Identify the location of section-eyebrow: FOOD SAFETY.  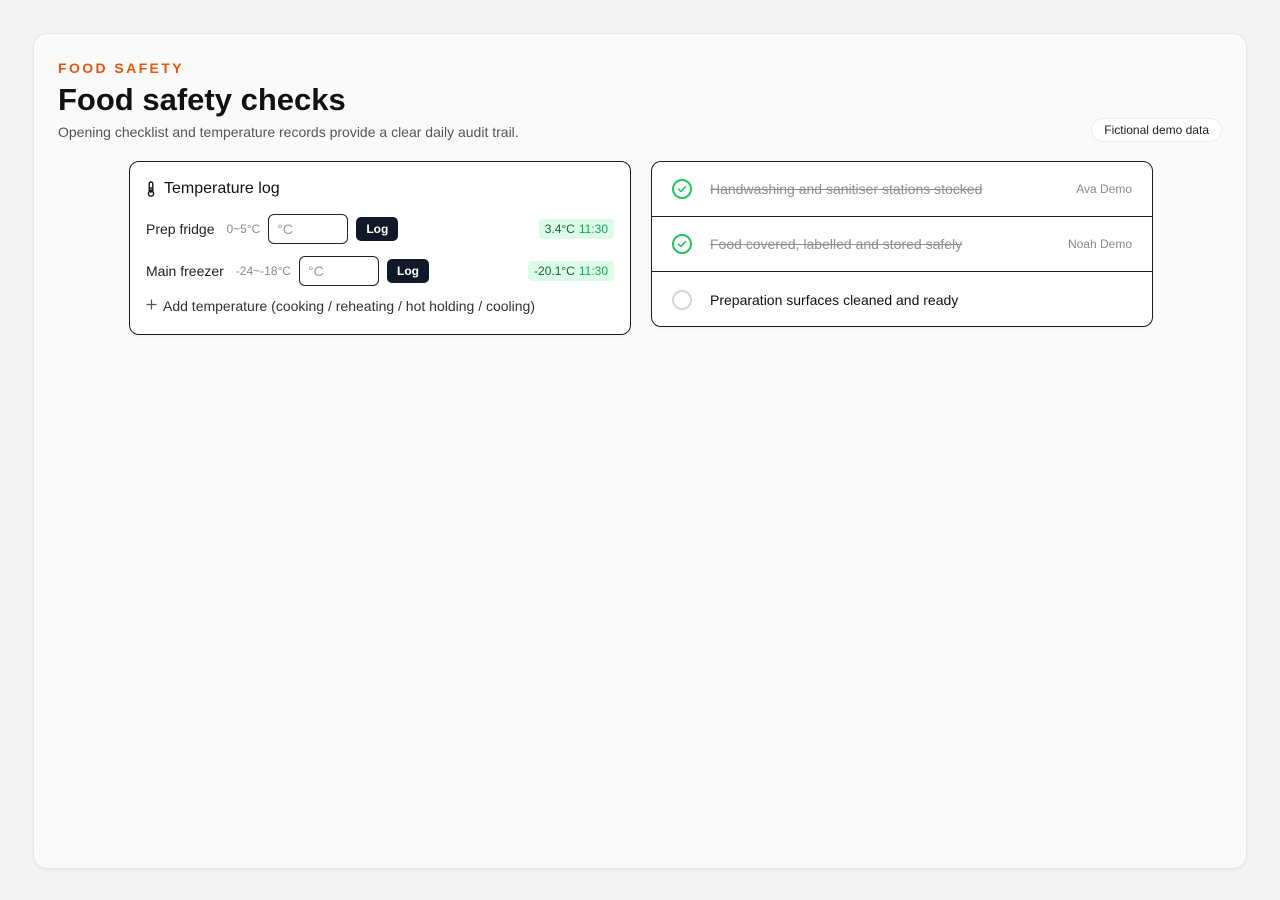
(121, 68).